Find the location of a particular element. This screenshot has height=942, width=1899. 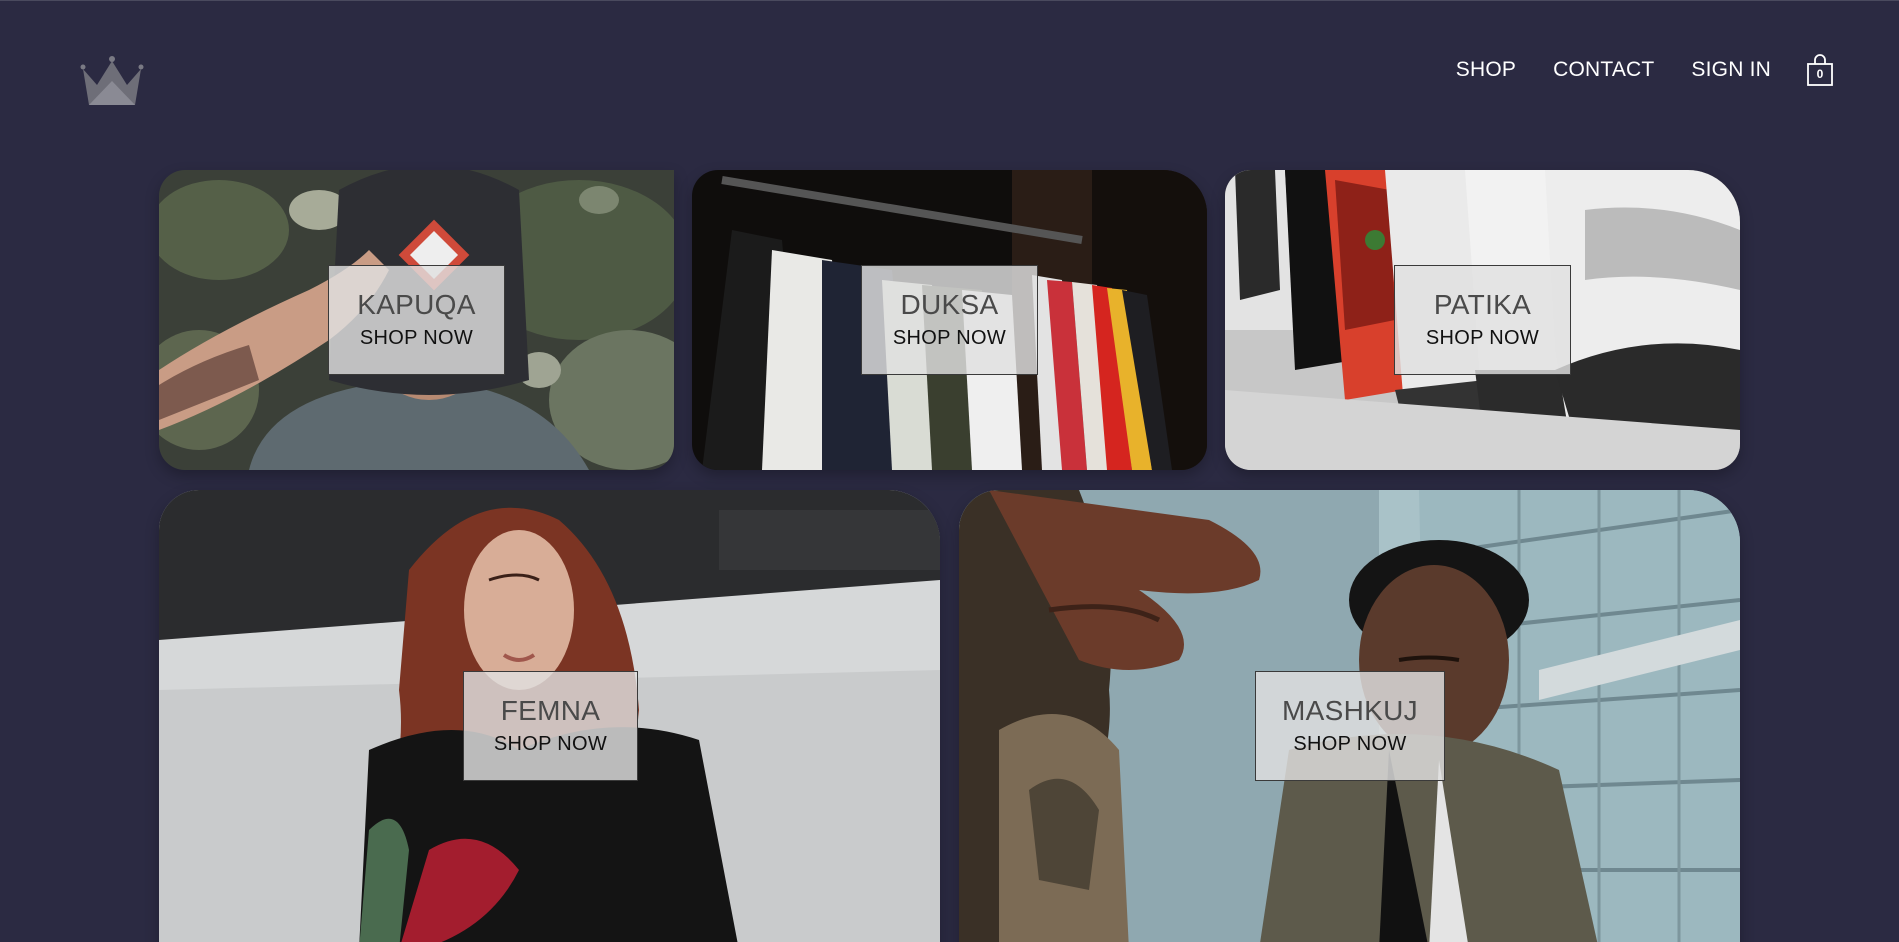

category-title: KAPUQA is located at coordinates (416, 304).